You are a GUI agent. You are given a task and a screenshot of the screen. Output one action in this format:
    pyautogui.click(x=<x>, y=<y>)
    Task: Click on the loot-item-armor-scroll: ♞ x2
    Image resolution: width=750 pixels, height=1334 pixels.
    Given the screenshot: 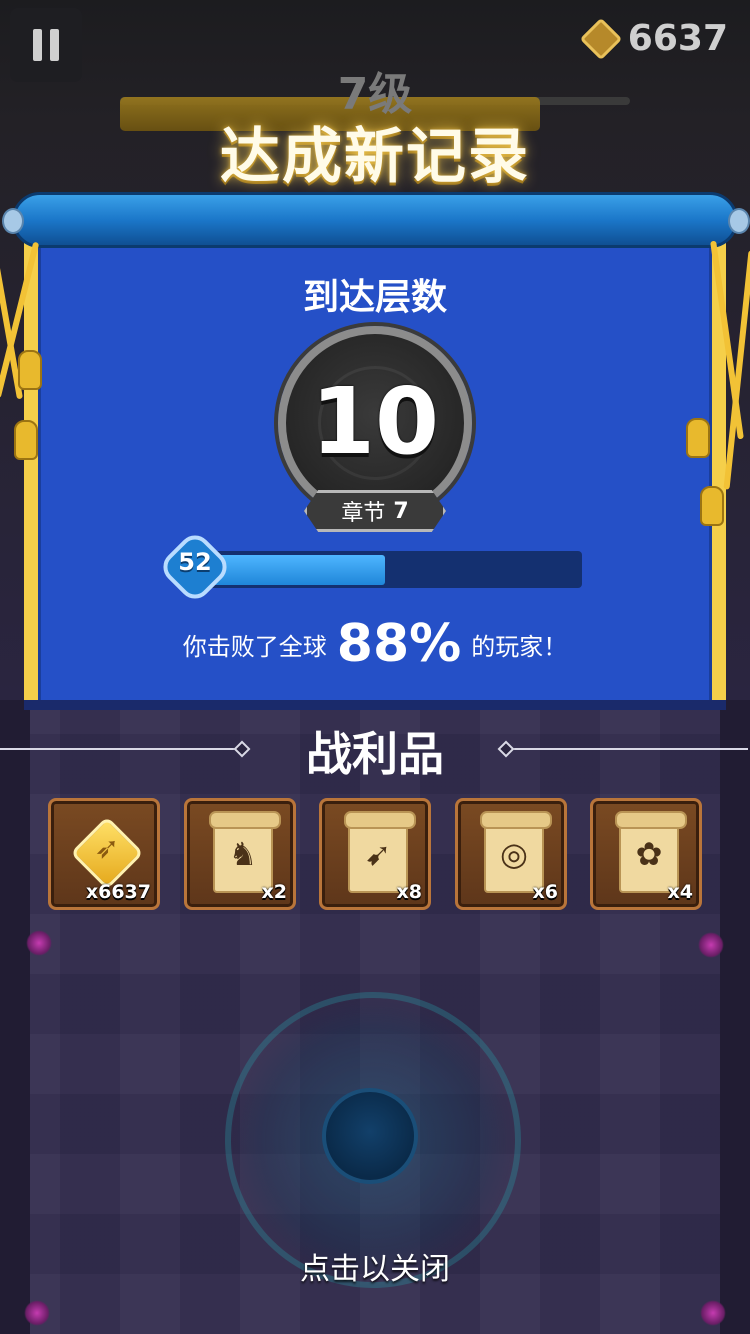 What is the action you would take?
    pyautogui.click(x=240, y=854)
    